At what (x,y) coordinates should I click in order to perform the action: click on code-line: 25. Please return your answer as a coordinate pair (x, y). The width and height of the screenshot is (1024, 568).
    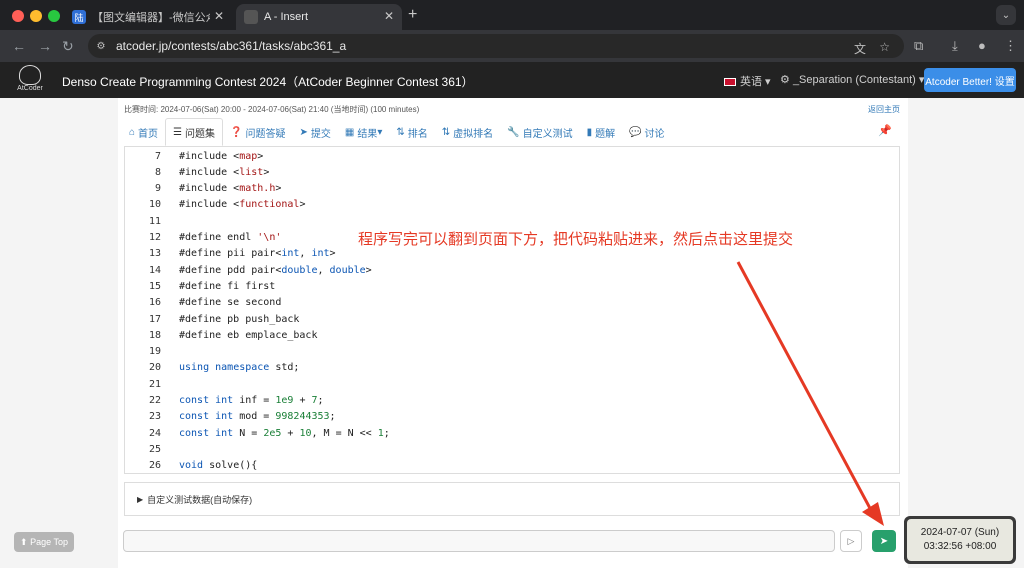
    Looking at the image, I should click on (152, 449).